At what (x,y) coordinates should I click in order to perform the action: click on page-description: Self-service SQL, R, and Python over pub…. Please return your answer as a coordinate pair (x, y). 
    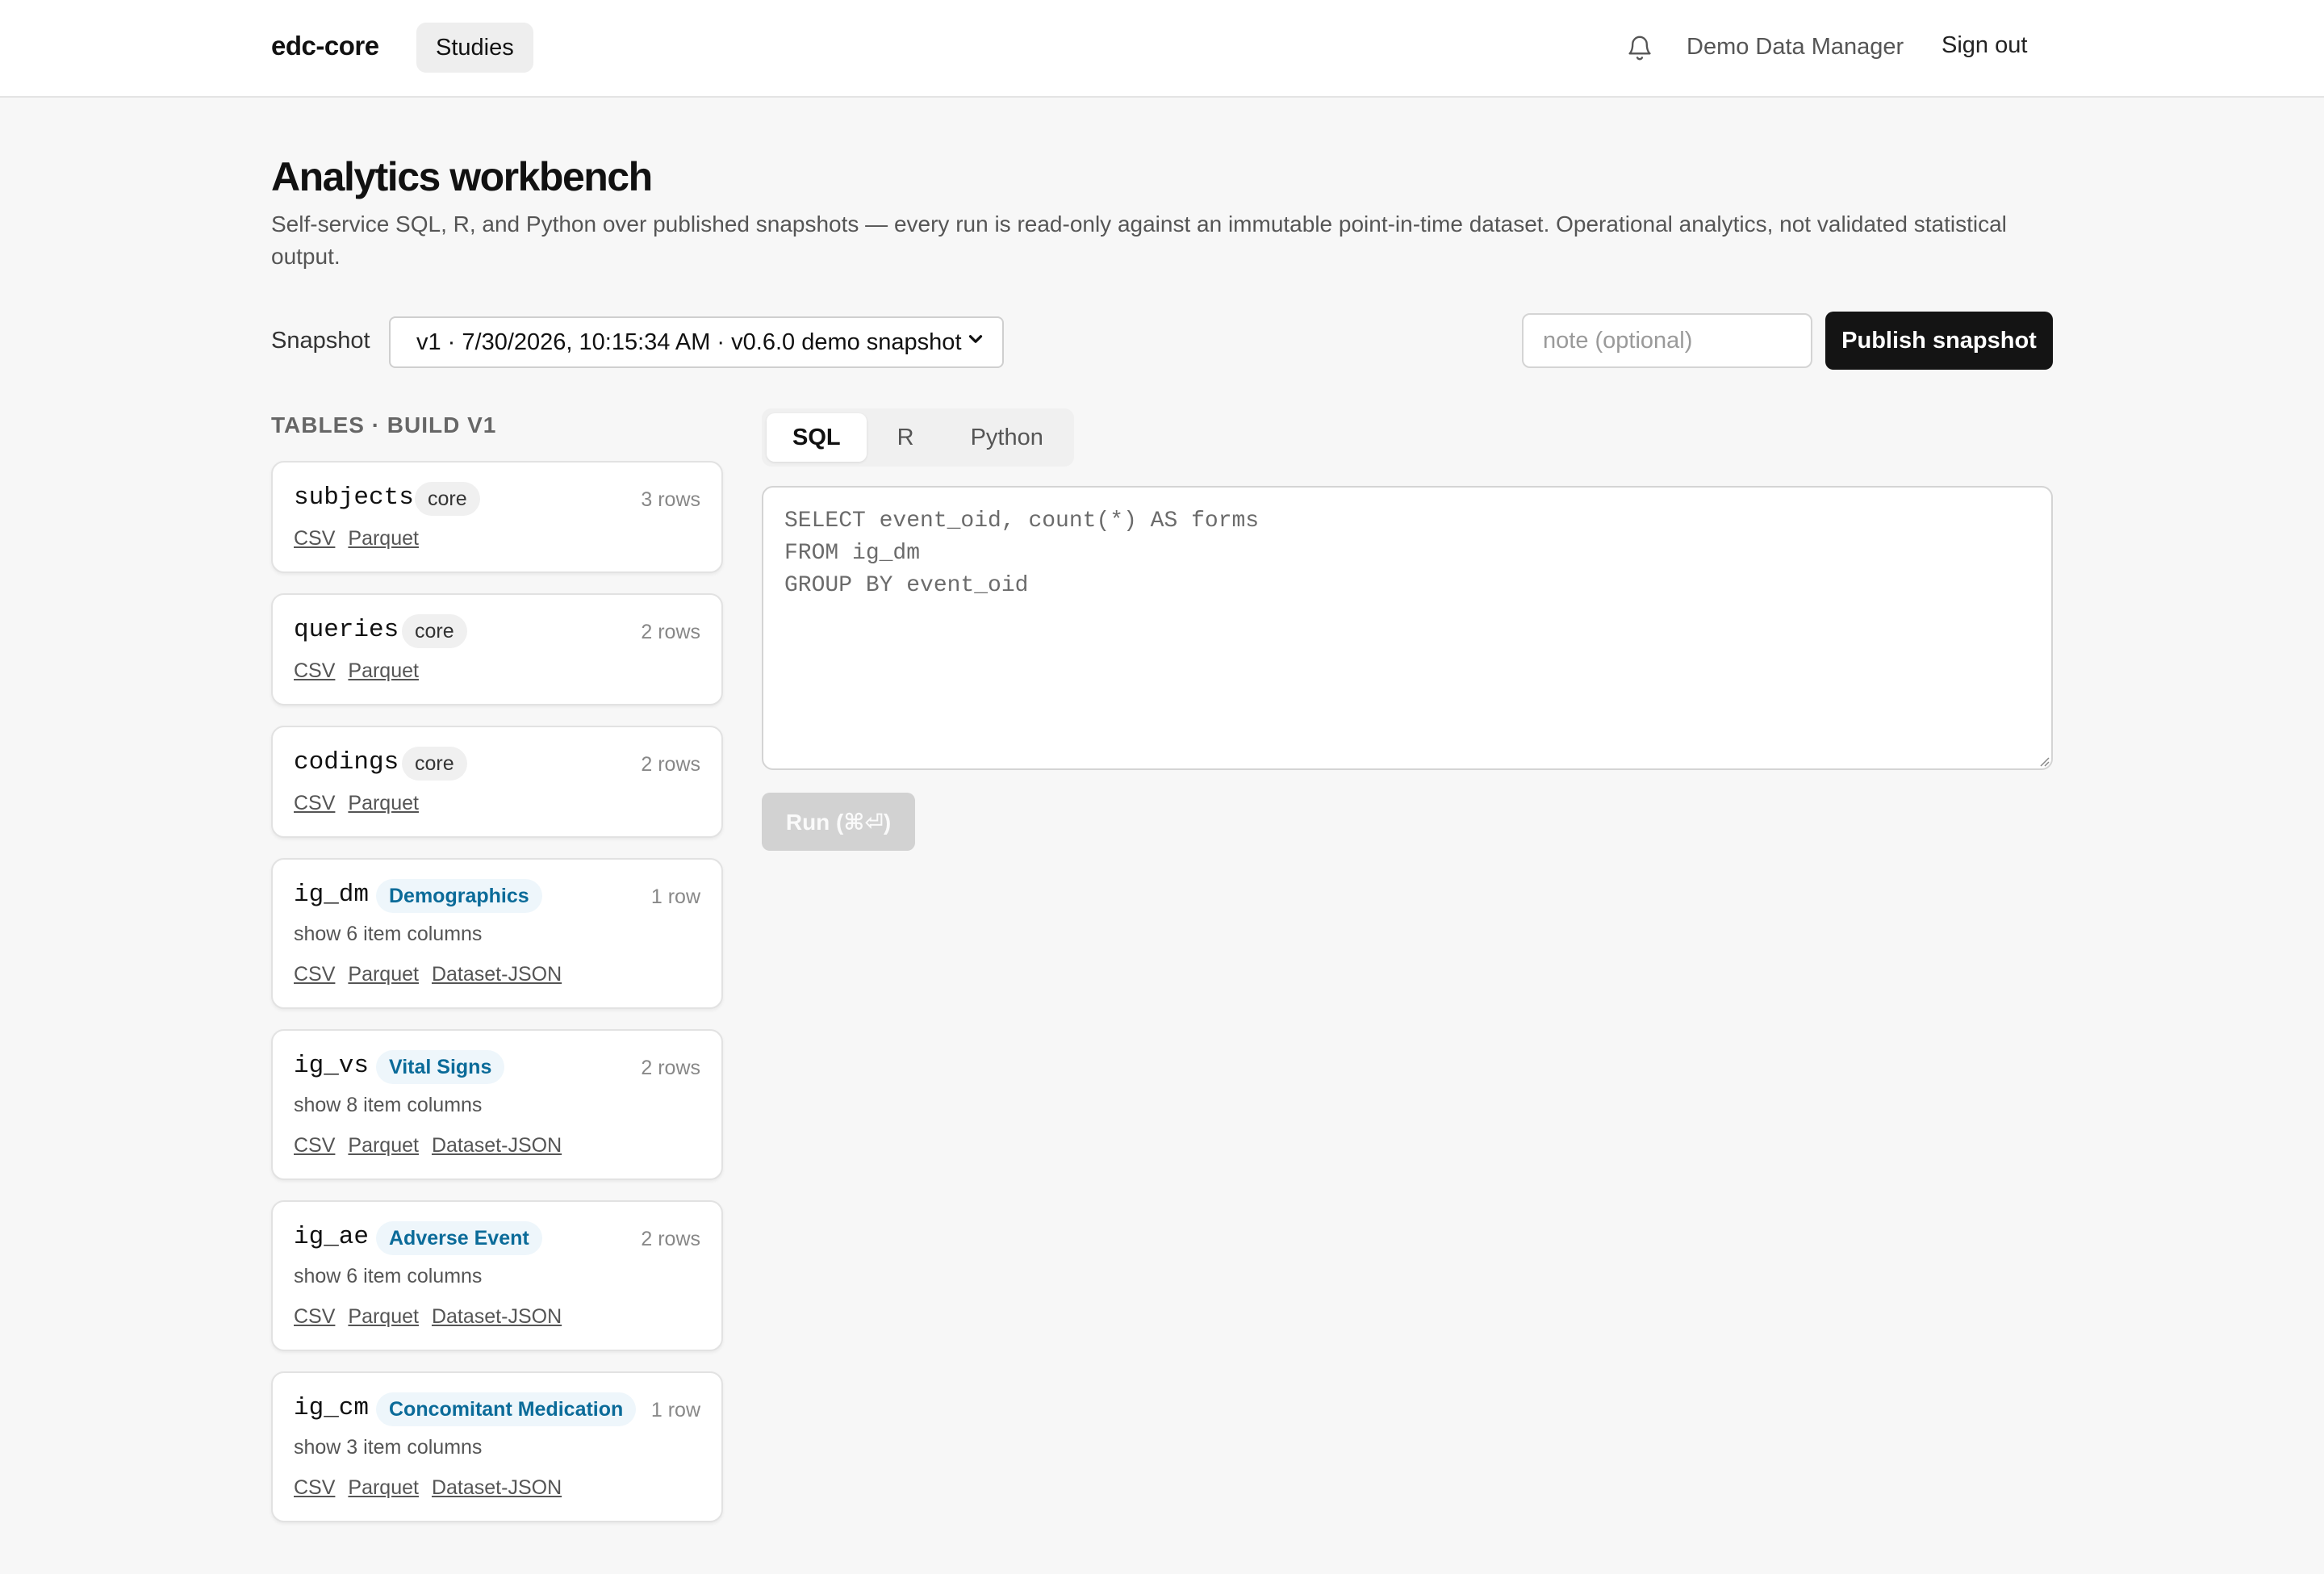
    Looking at the image, I should click on (1139, 240).